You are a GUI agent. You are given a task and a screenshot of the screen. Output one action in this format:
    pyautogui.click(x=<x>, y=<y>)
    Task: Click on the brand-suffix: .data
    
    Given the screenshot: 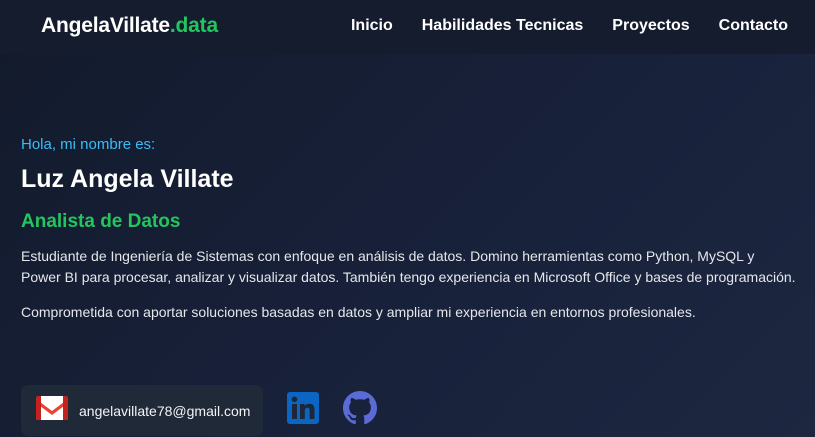 What is the action you would take?
    pyautogui.click(x=193, y=25)
    